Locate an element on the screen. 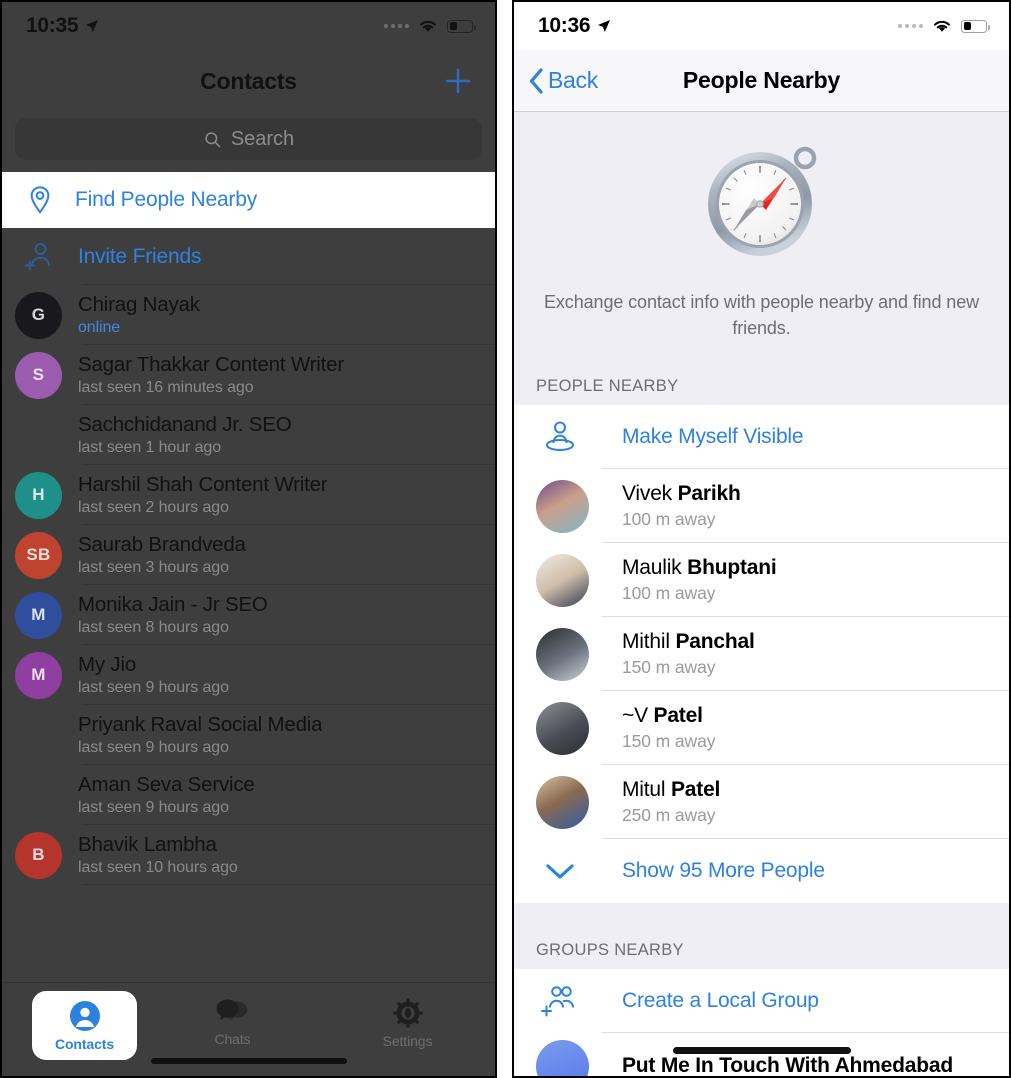 This screenshot has height=1078, width=1011. plus-icon is located at coordinates (458, 81).